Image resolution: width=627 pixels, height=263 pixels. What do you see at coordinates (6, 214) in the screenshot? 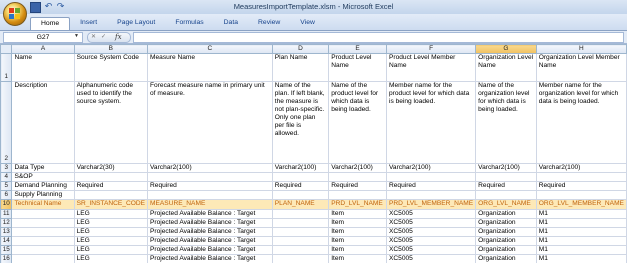
I see `row-header: 11` at bounding box center [6, 214].